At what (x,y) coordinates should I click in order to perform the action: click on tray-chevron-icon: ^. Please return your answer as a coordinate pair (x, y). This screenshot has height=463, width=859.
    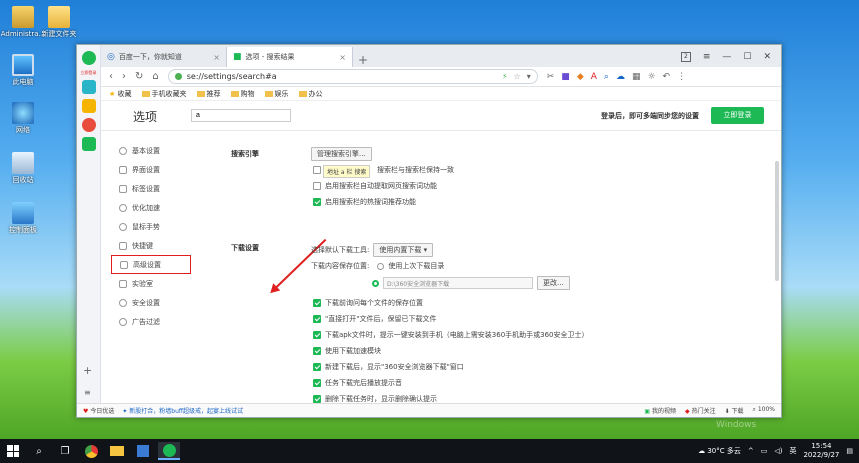
    Looking at the image, I should click on (751, 451).